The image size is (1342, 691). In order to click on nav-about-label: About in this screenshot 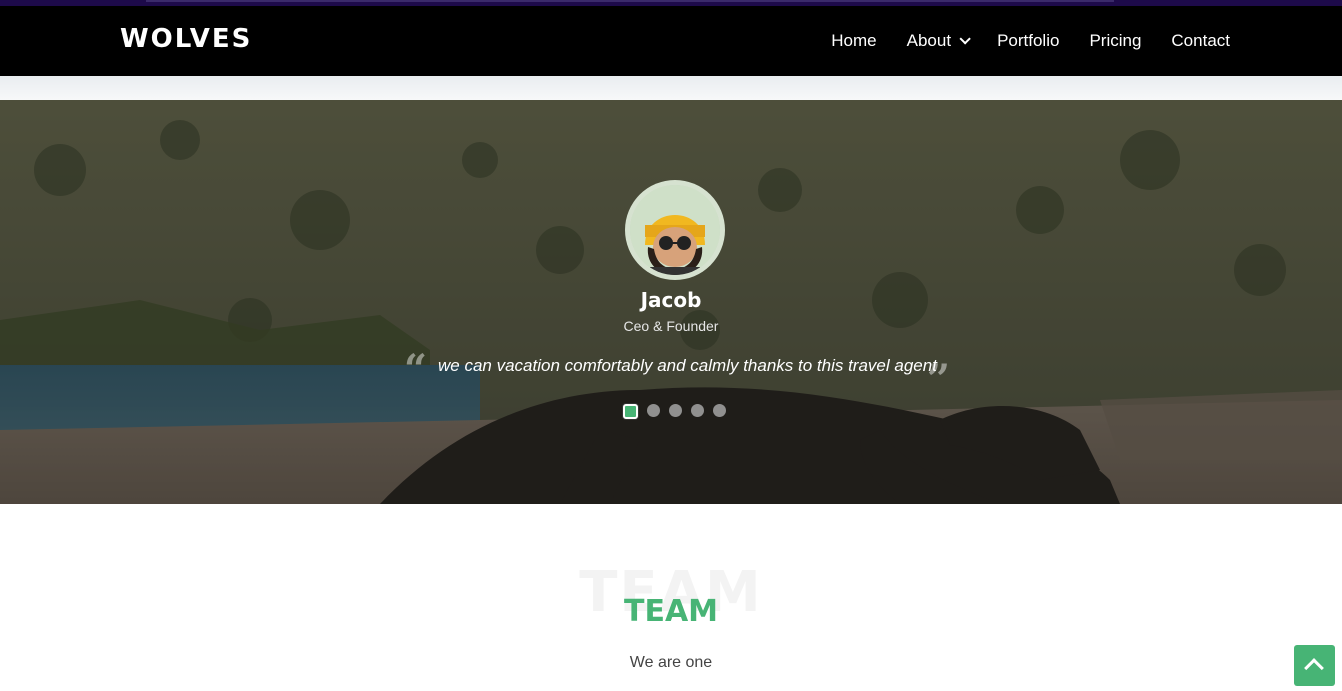, I will do `click(929, 40)`.